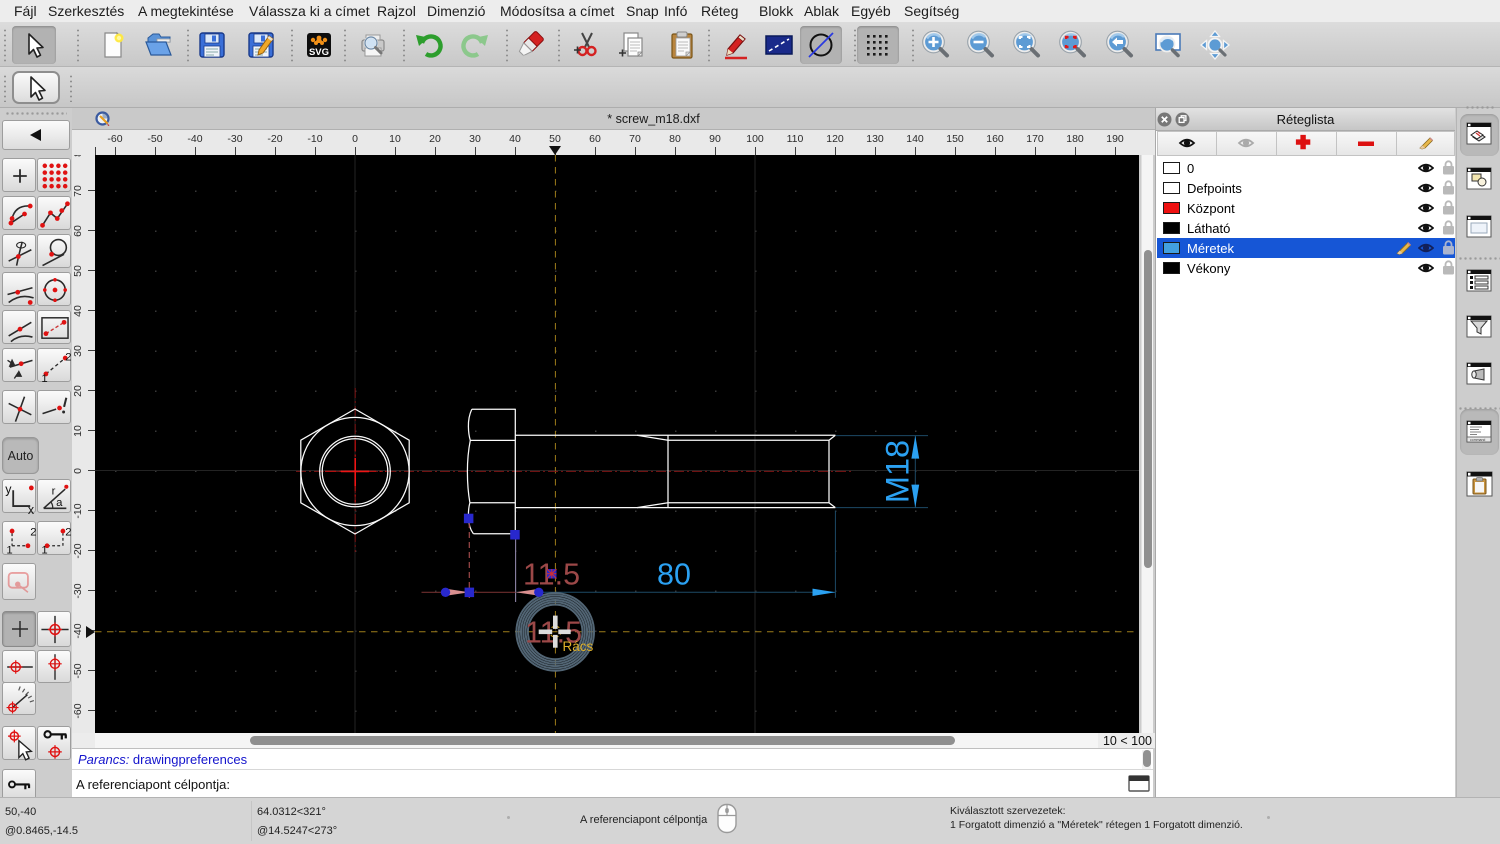  I want to click on svg-text: x, so click(31, 508).